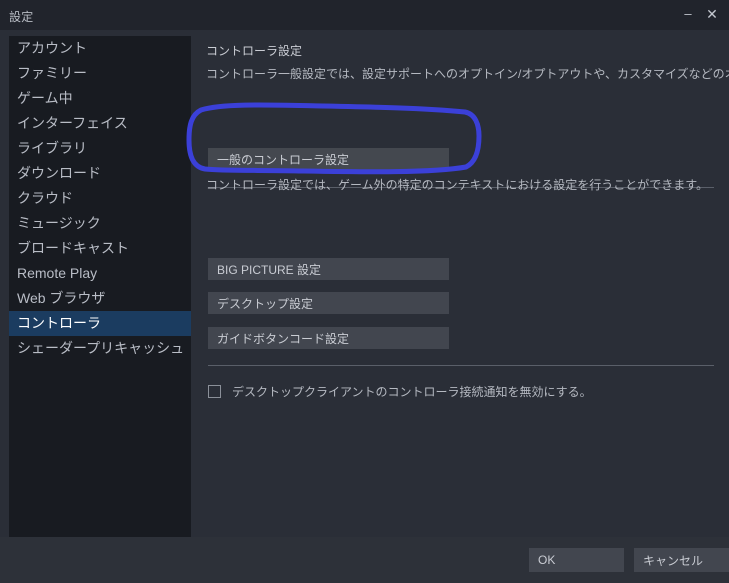 This screenshot has height=583, width=729. Describe the element at coordinates (100, 348) in the screenshot. I see `sidebar-item-shader-precache: シェーダープリキャッシュ` at that location.